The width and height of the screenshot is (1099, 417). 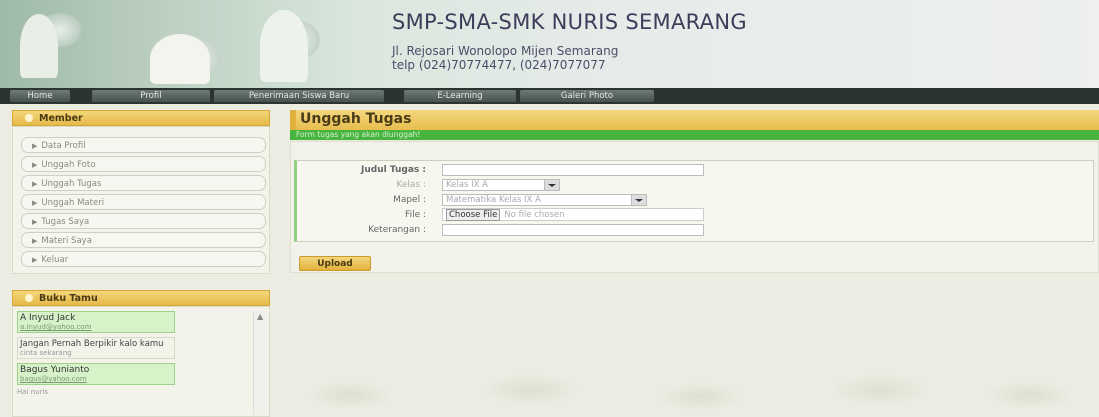 I want to click on mapel-selected-value: Matematika Kelas IX A, so click(x=493, y=200).